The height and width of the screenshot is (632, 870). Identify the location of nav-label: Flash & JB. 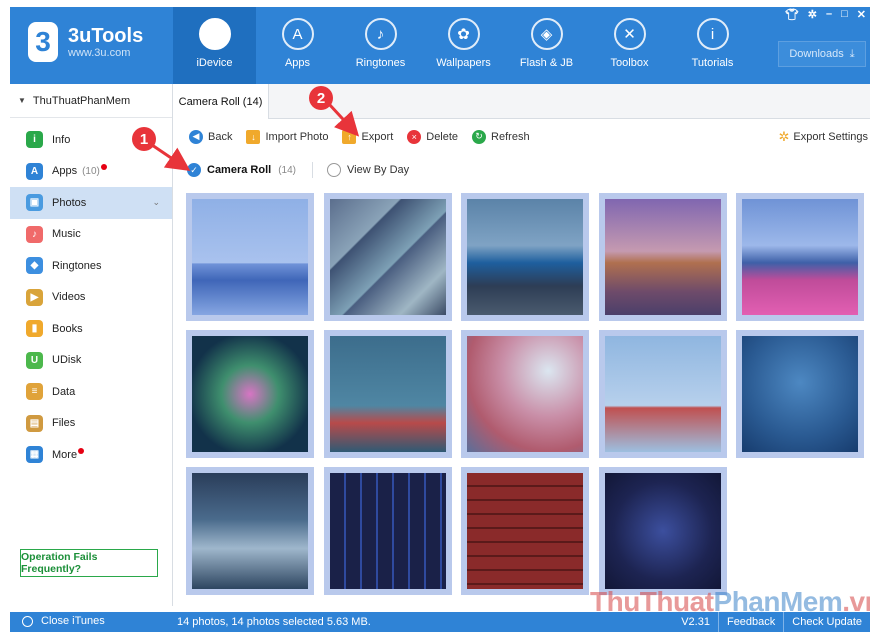
(546, 63).